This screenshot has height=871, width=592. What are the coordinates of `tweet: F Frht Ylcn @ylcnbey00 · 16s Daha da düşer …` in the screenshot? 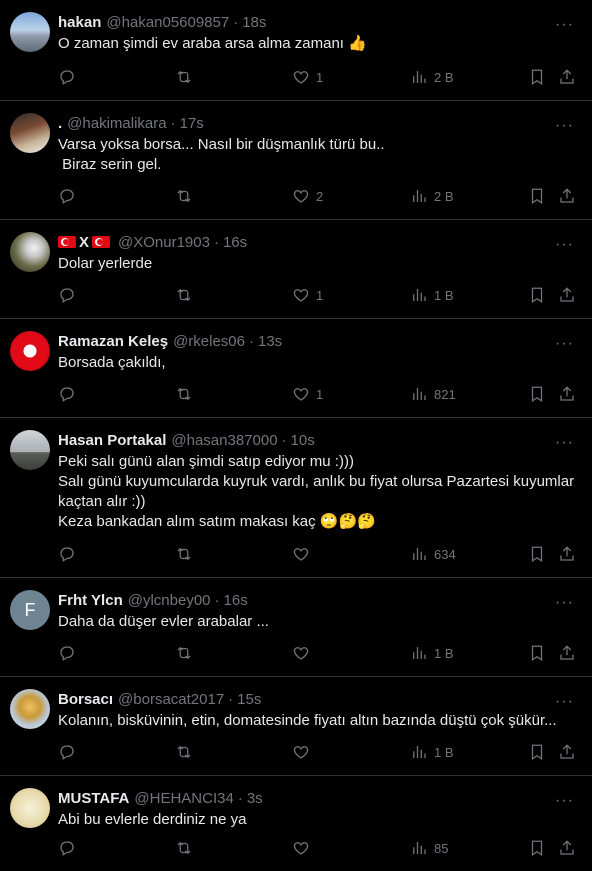 It's located at (296, 627).